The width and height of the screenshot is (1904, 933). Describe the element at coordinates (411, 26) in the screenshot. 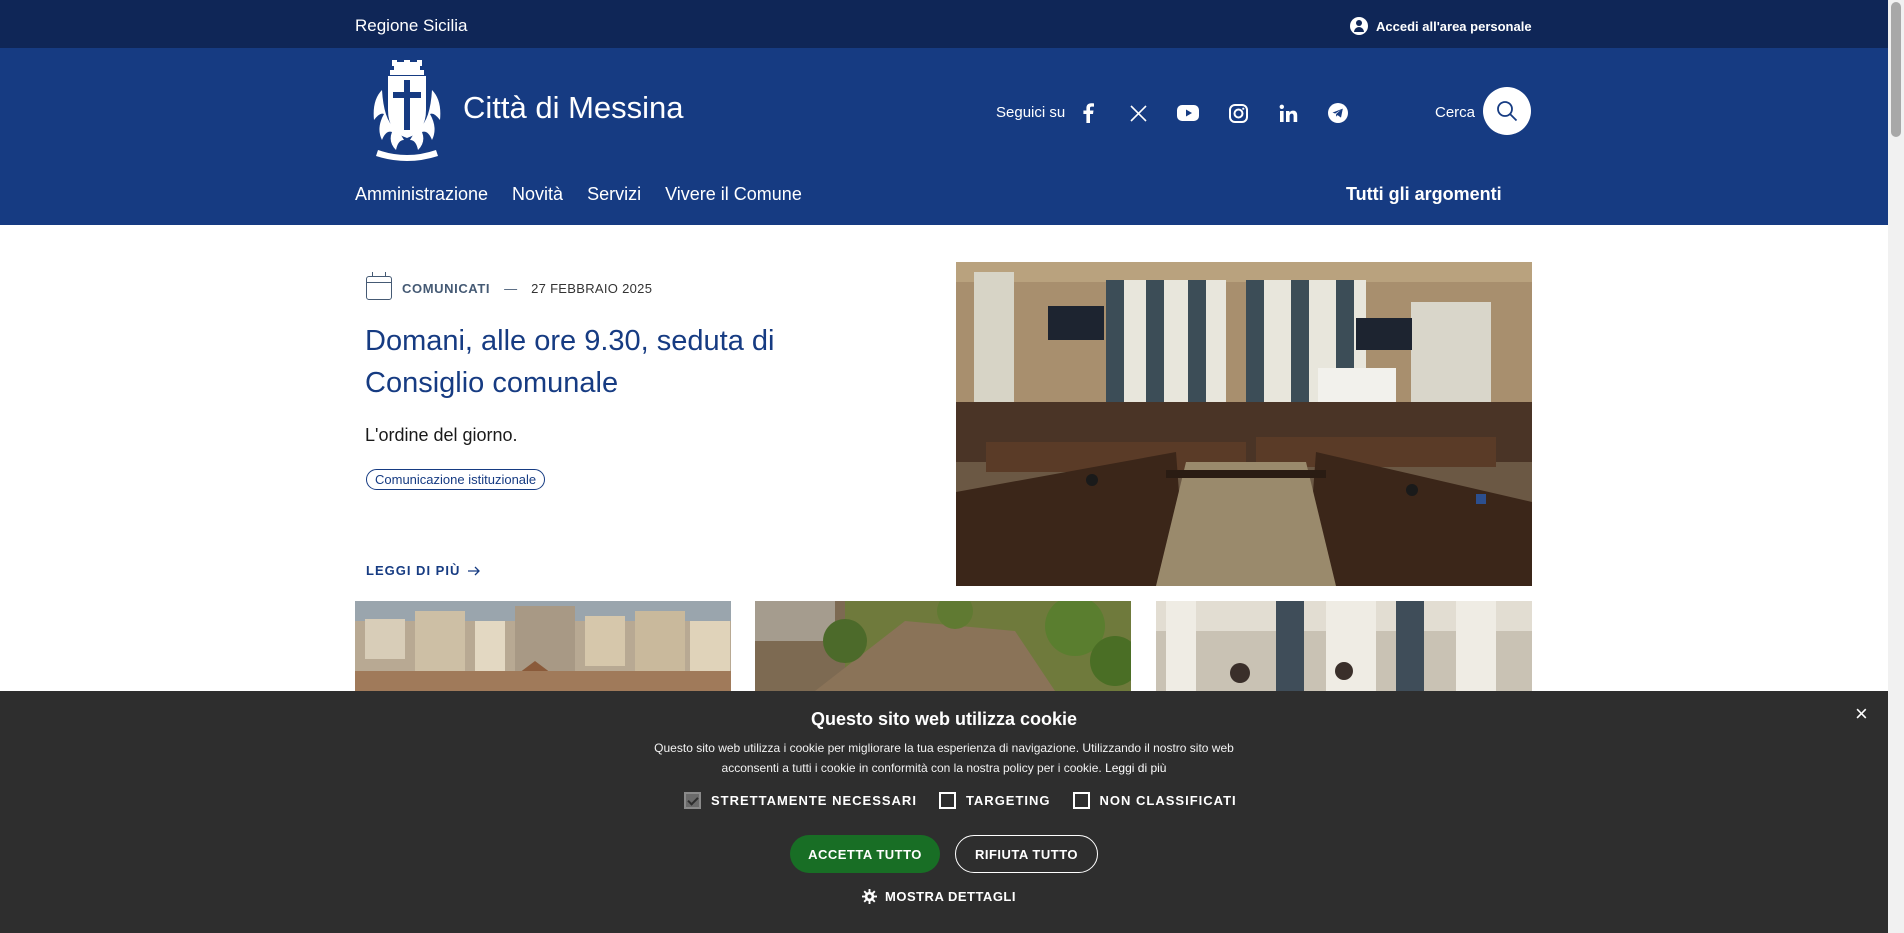

I see `region-link: Regione Sicilia` at that location.